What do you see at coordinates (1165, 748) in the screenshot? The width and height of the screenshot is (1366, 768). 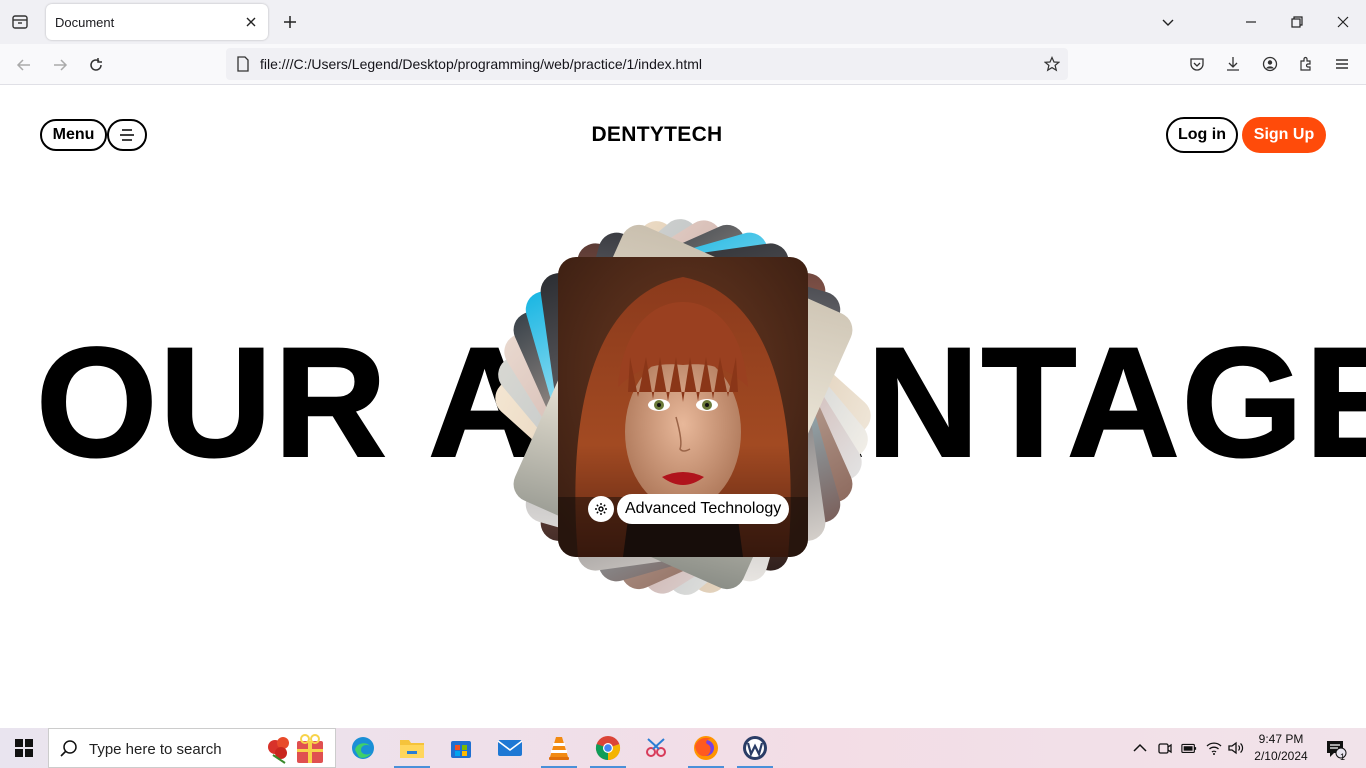 I see `meet-now-icon` at bounding box center [1165, 748].